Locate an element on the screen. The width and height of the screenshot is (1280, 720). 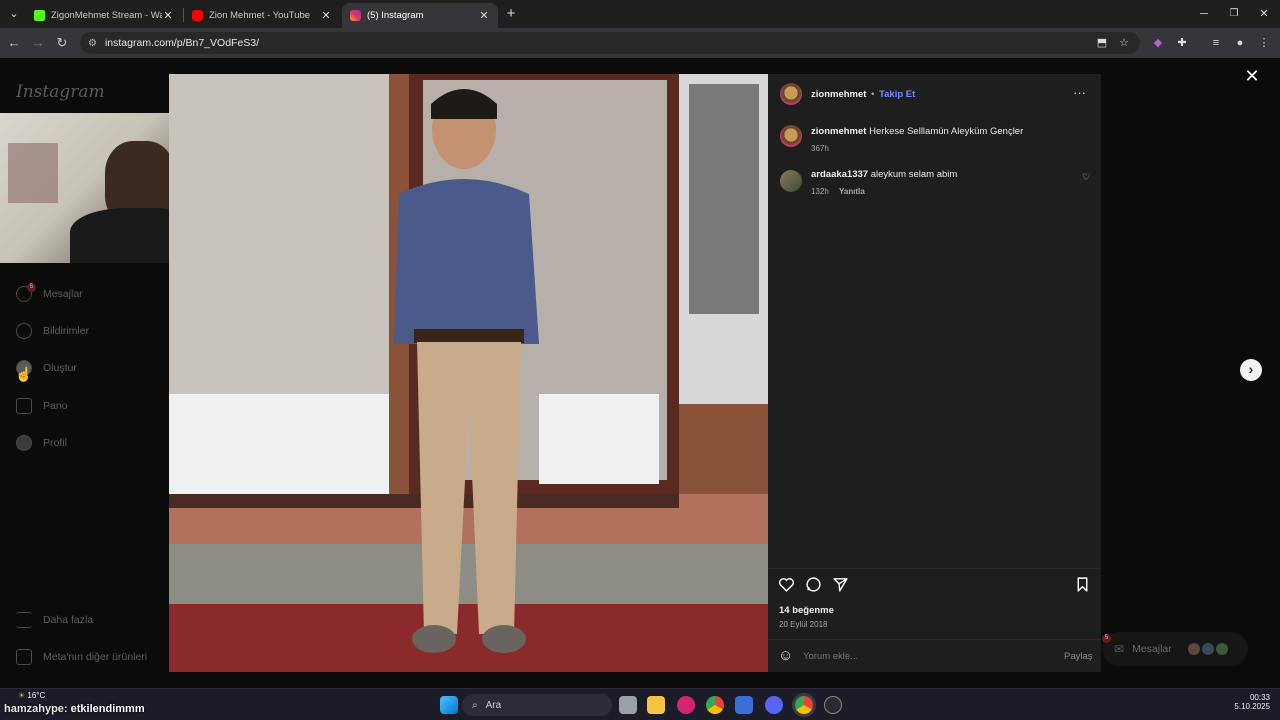
more-options-button: ··· is located at coordinates (1079, 92).